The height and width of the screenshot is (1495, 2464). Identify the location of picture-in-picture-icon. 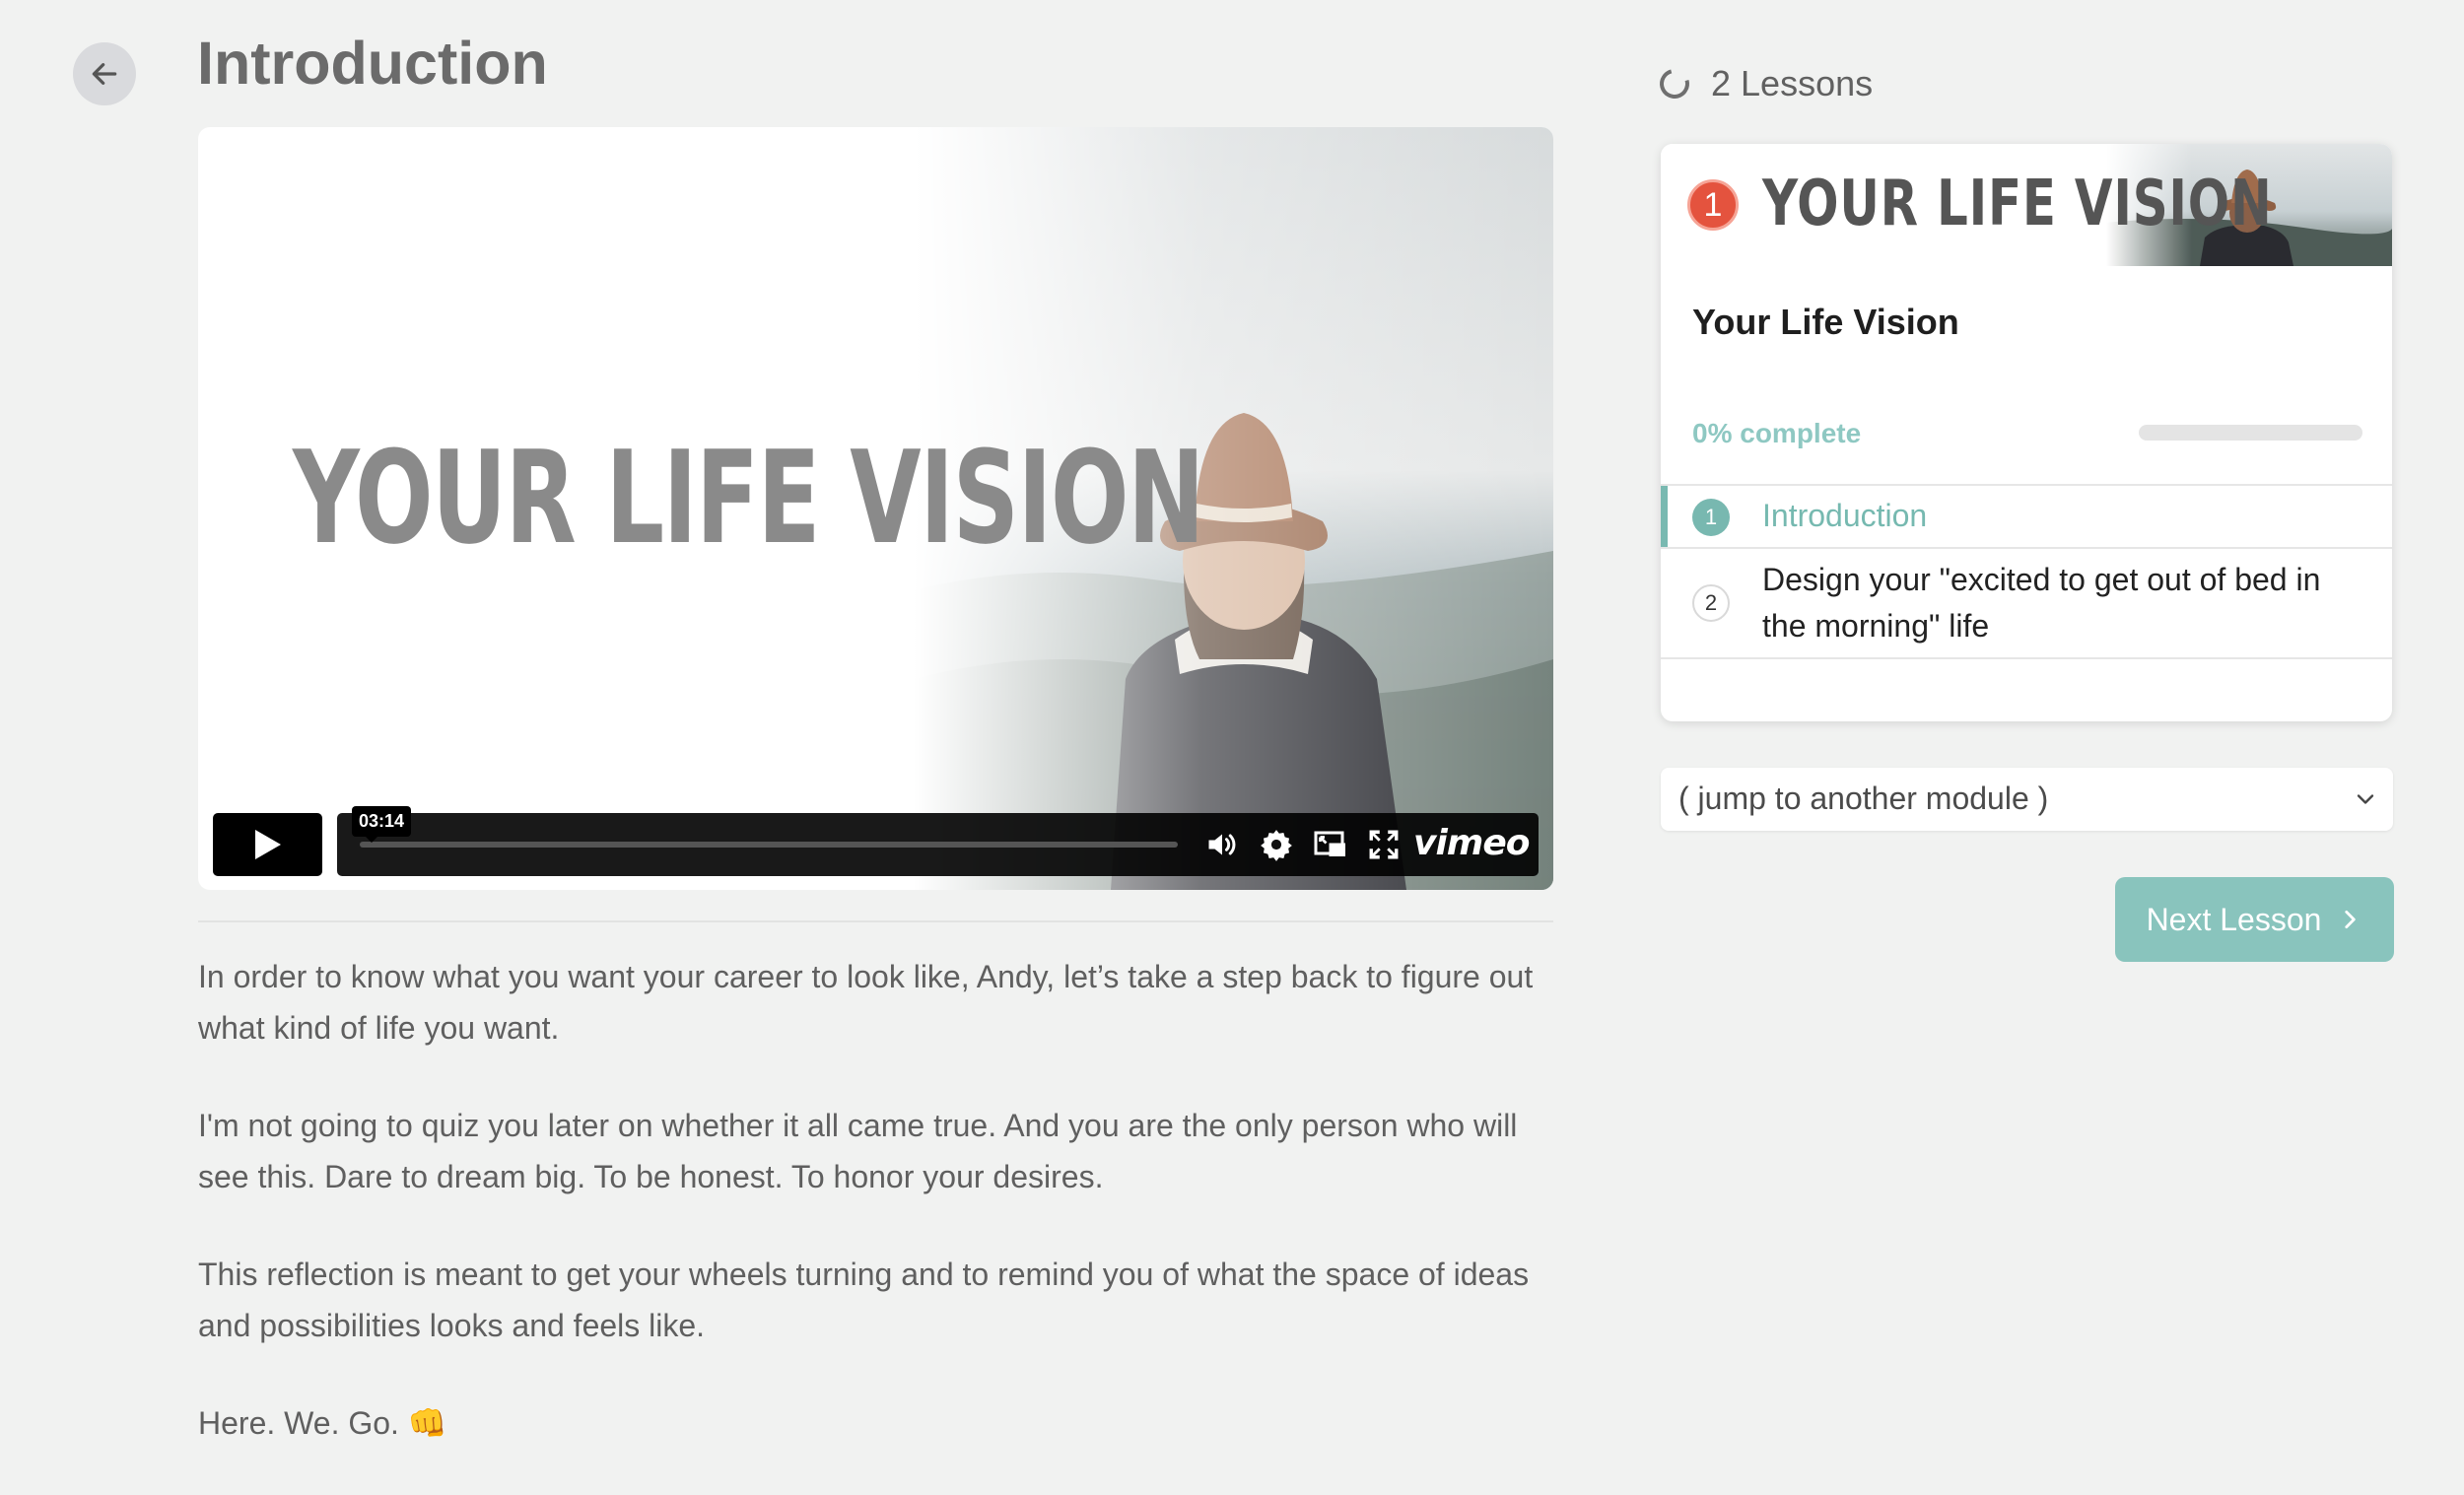
(1329, 843).